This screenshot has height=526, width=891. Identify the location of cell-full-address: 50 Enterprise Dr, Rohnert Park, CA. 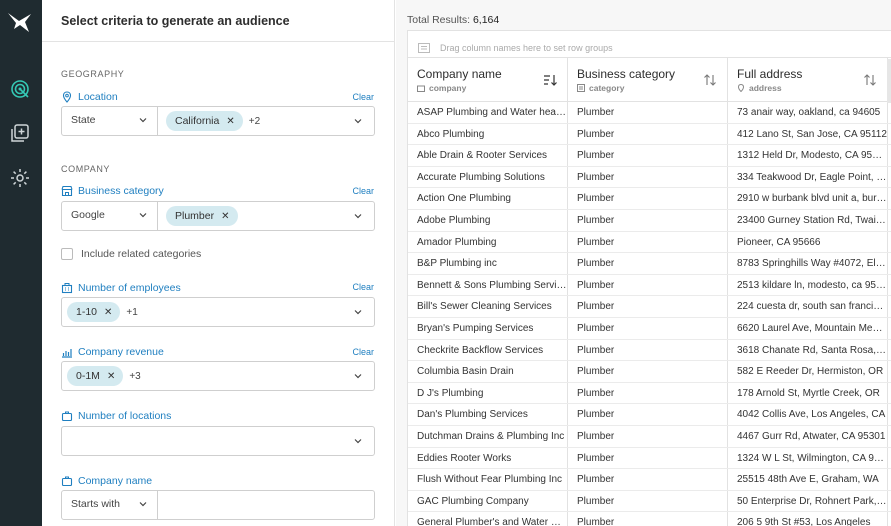
(808, 501).